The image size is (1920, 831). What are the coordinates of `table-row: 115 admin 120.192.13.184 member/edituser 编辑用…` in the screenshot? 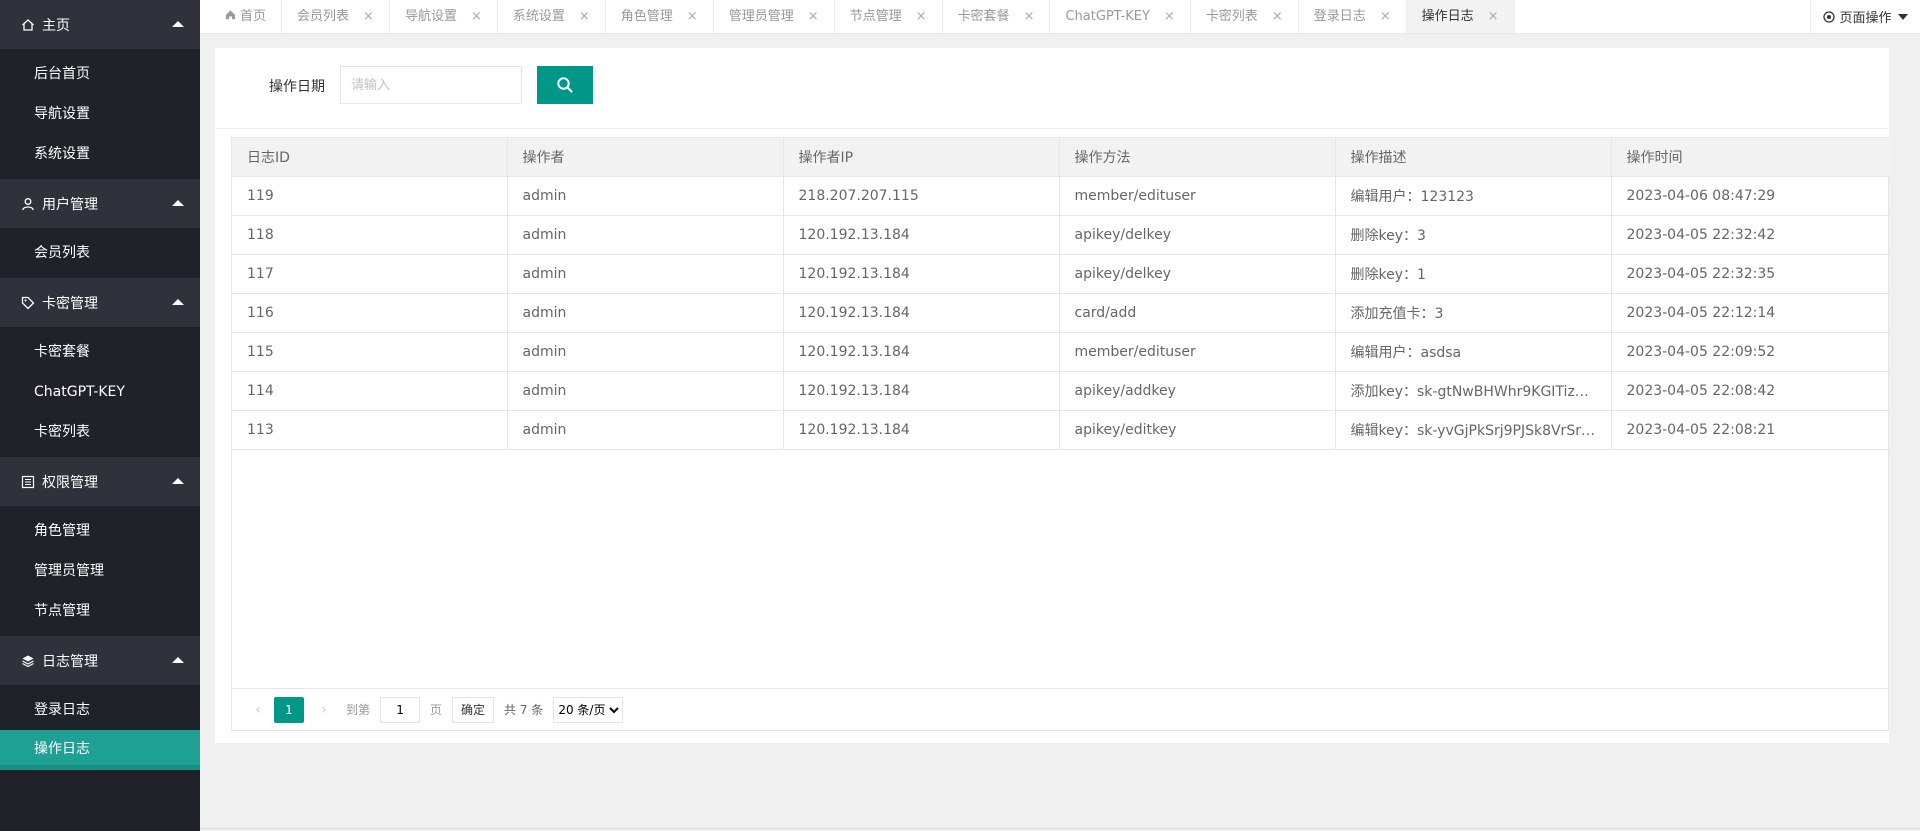 It's located at (1061, 352).